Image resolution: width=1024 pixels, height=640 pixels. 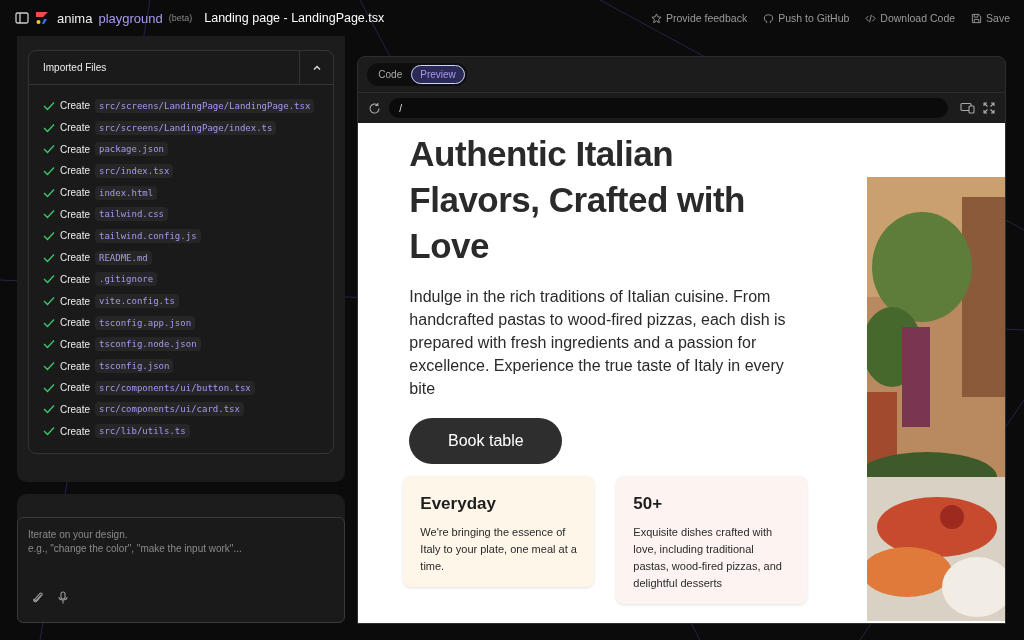 I want to click on file-path: src/index.tsx, so click(x=134, y=170).